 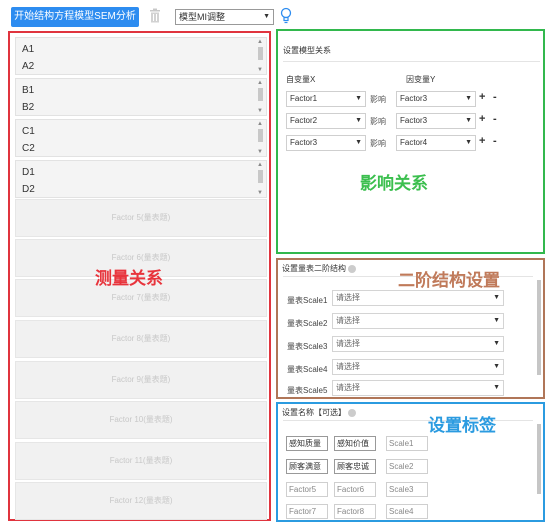 I want to click on list-item: A1, so click(x=28, y=49).